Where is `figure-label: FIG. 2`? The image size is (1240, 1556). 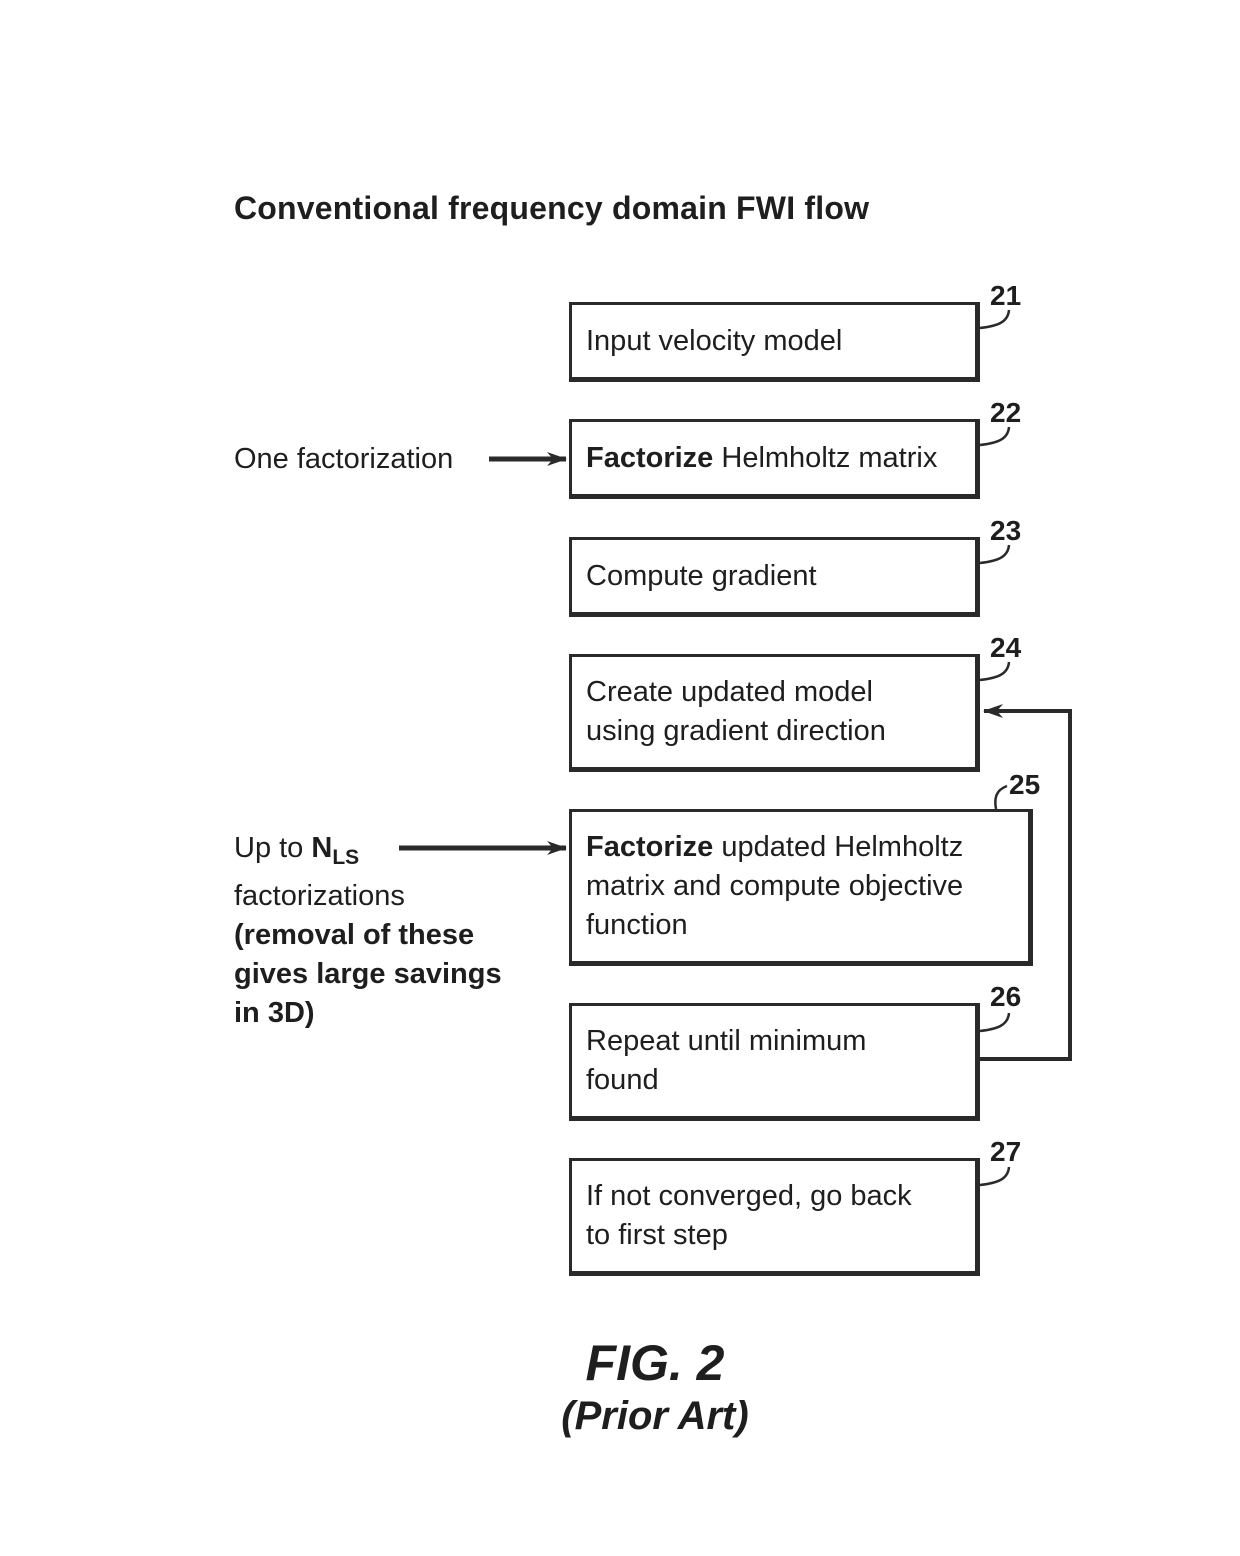 figure-label: FIG. 2 is located at coordinates (655, 1363).